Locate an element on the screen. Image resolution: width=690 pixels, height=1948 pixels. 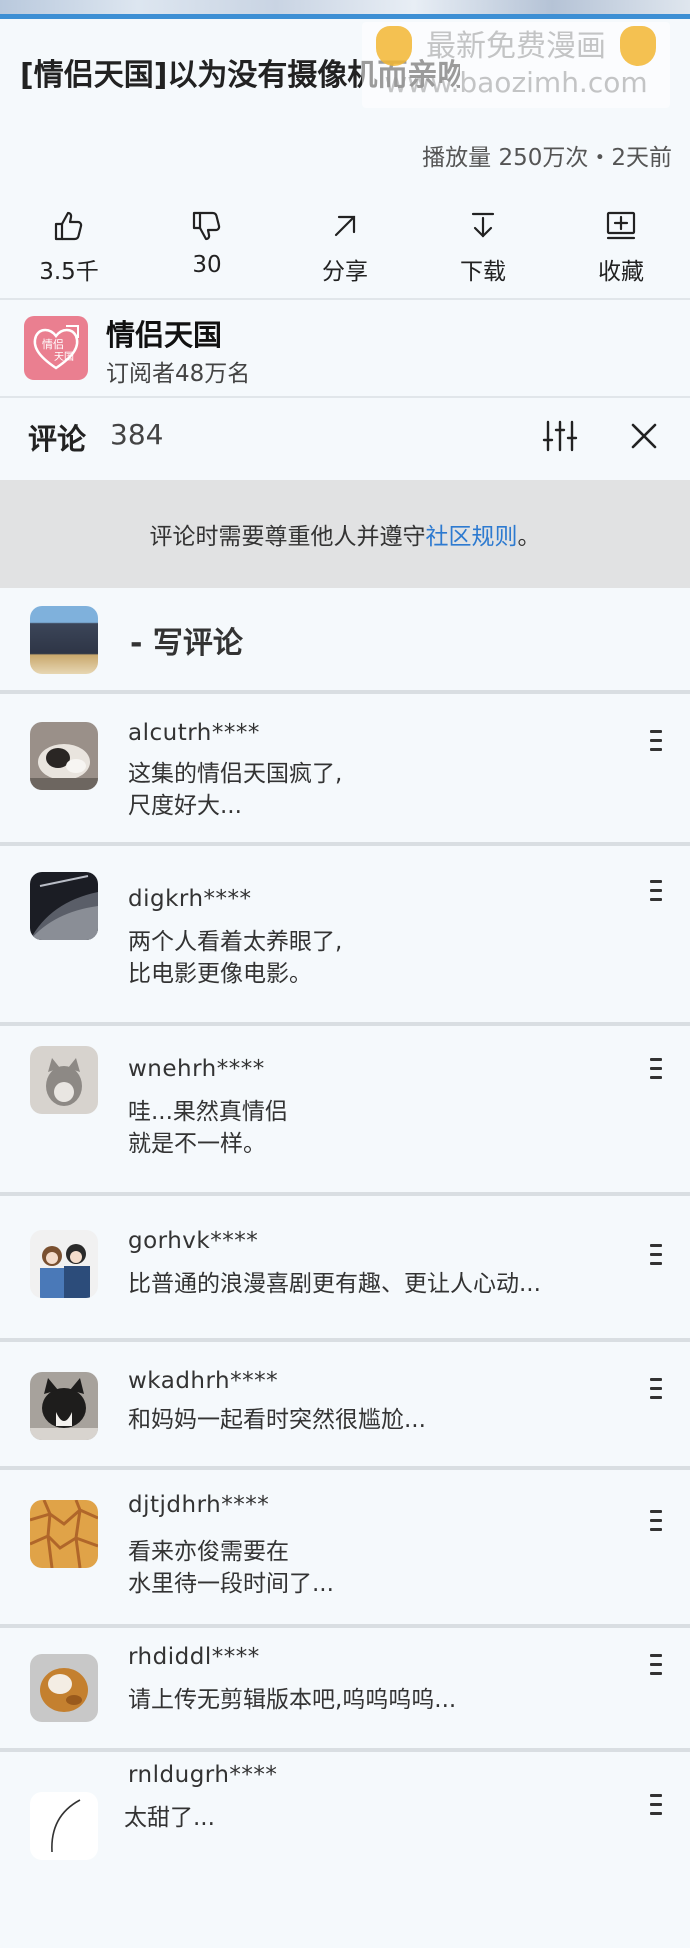
comment-username: wkadhrh**** is located at coordinates (203, 1381).